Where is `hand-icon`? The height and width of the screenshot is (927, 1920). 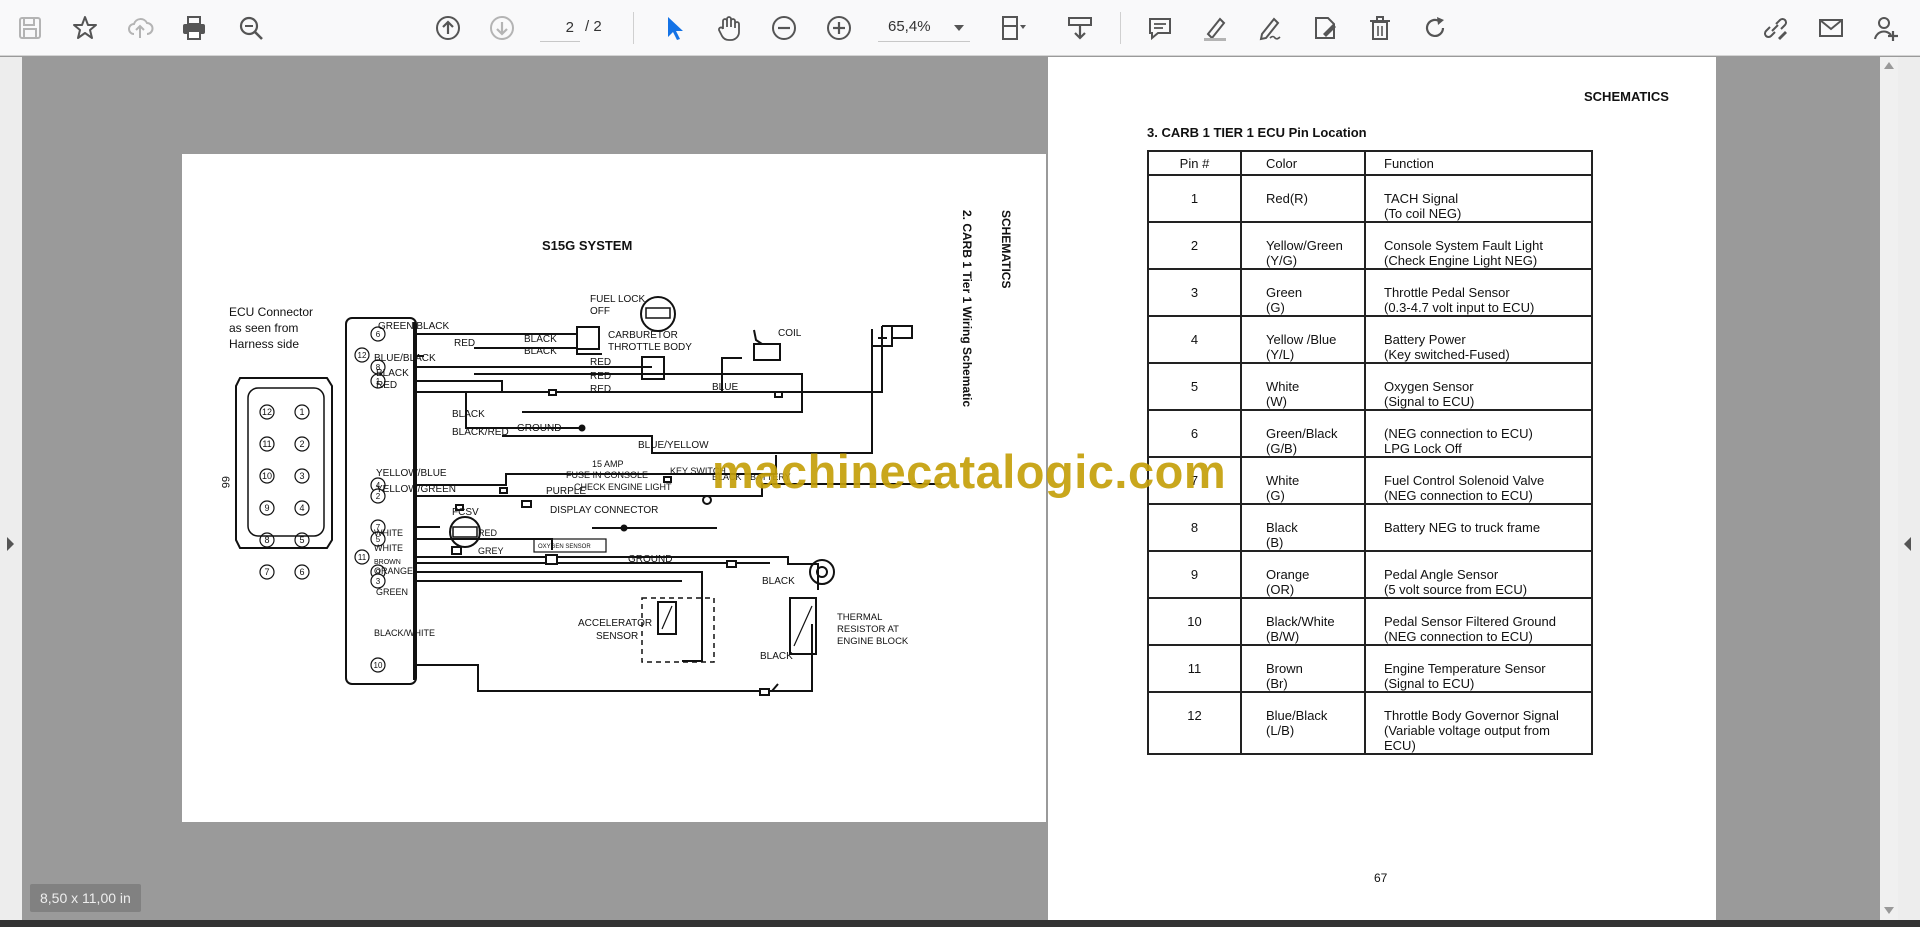 hand-icon is located at coordinates (729, 28).